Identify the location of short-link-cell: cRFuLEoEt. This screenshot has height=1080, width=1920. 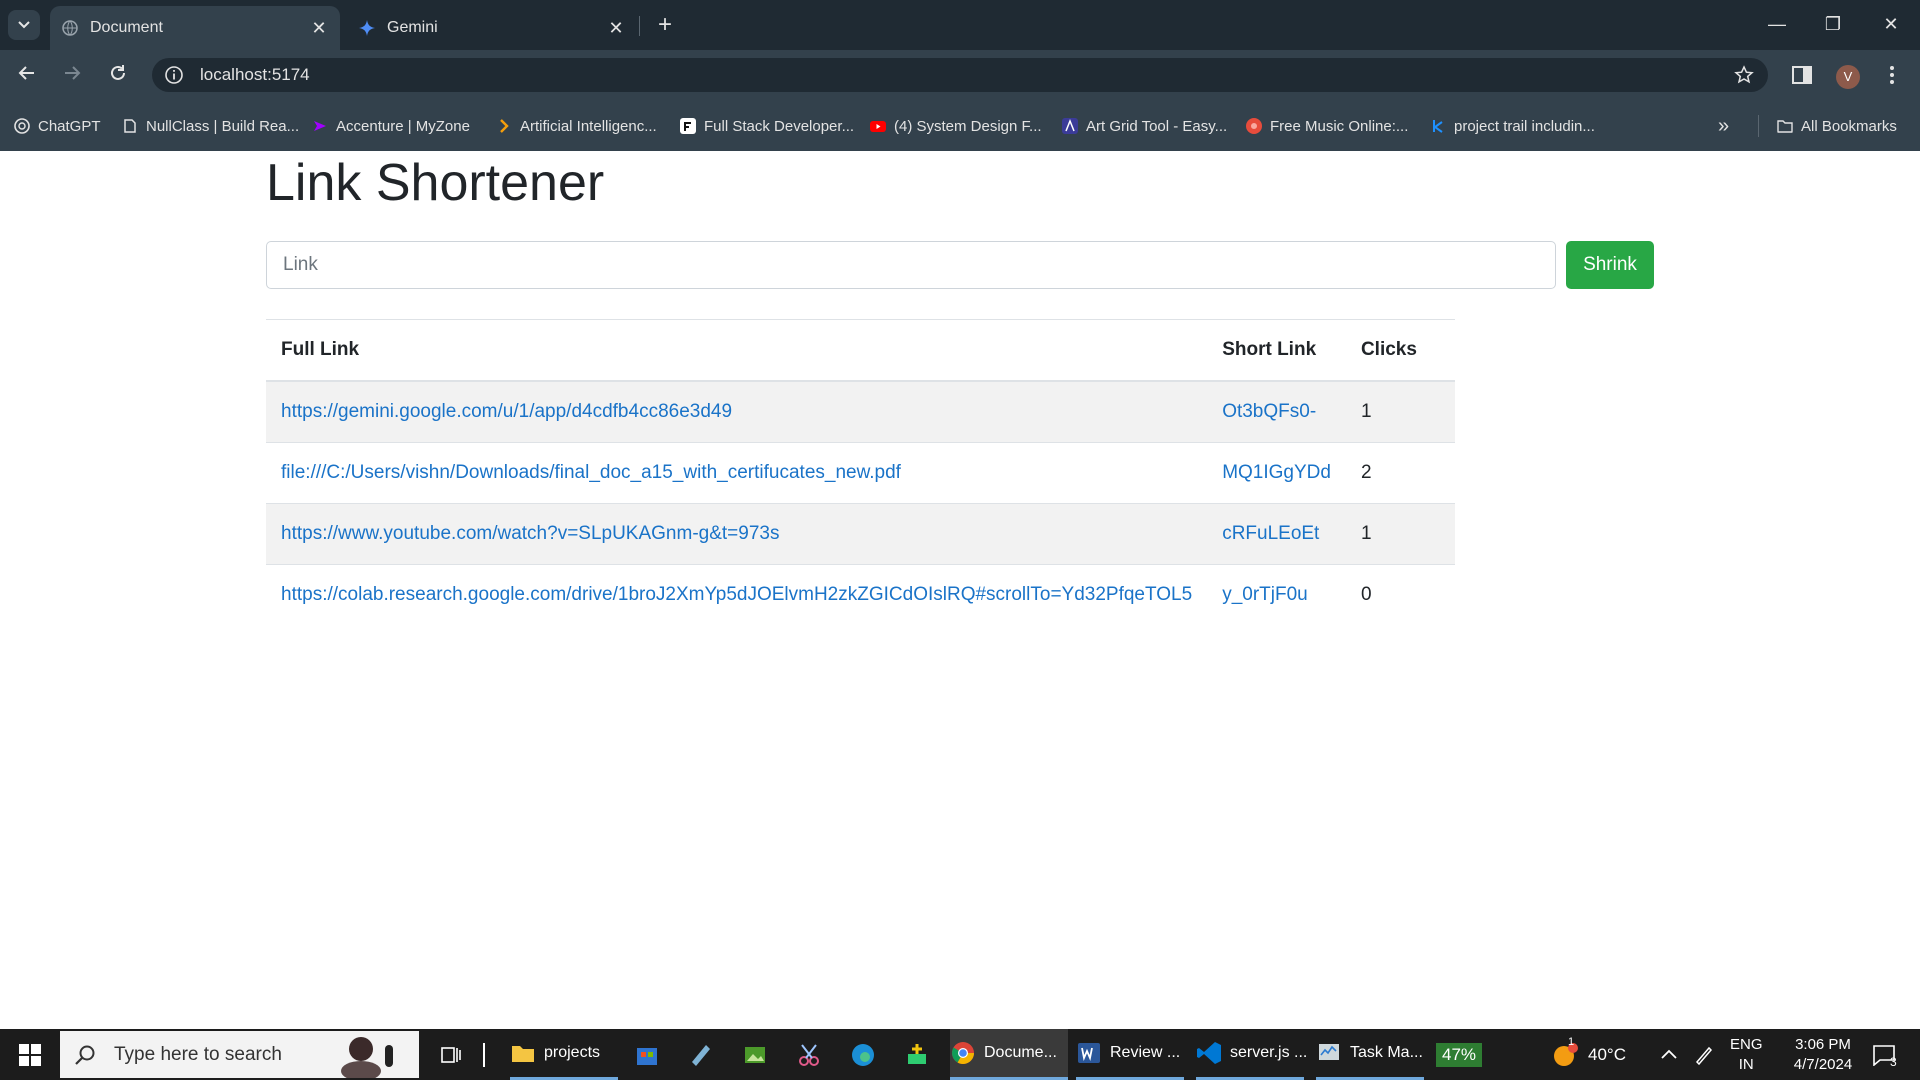
(1276, 534).